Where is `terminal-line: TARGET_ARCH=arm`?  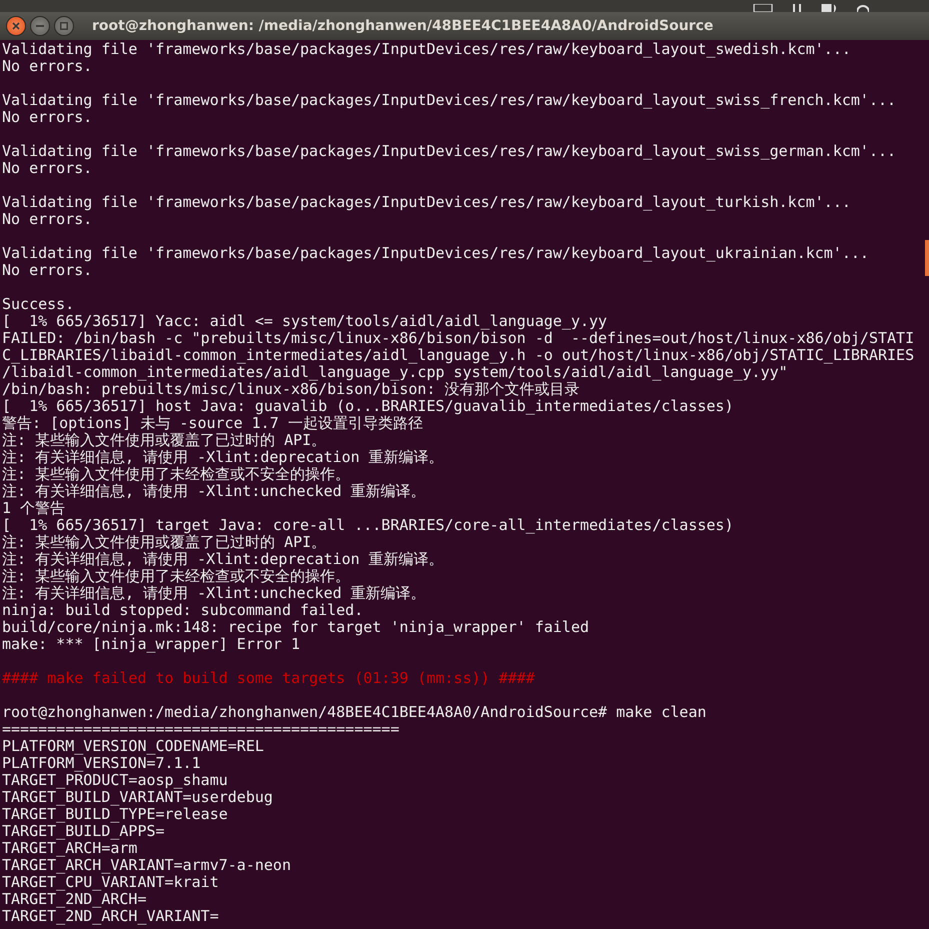
terminal-line: TARGET_ARCH=arm is located at coordinates (70, 848).